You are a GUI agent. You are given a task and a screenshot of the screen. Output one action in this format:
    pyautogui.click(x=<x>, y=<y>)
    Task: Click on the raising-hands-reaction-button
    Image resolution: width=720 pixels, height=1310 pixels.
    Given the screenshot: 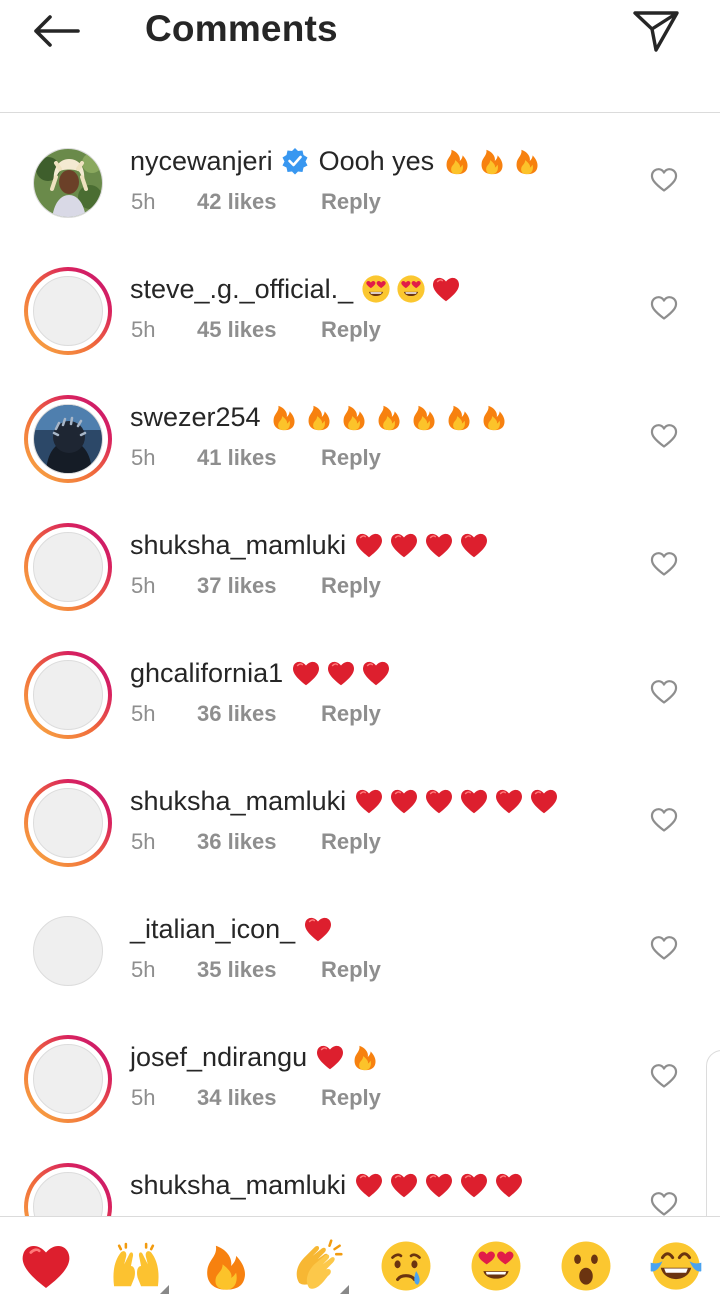 What is the action you would take?
    pyautogui.click(x=136, y=1266)
    